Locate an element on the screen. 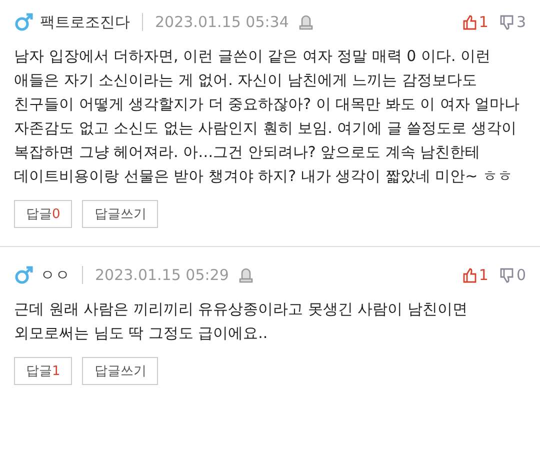  comment-time: 2023.01.15 05:34 is located at coordinates (222, 22).